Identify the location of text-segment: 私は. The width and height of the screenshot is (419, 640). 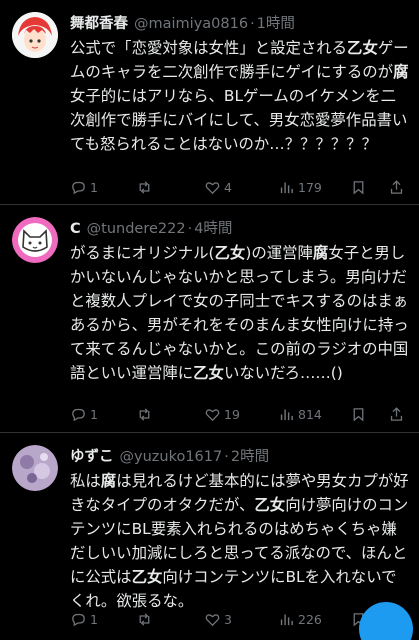
(85, 481).